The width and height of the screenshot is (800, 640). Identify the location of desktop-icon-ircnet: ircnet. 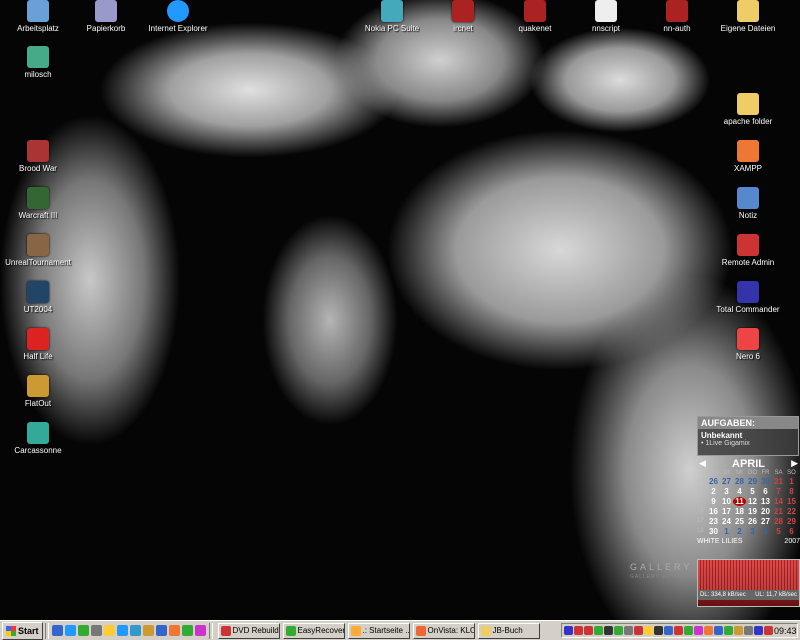
(463, 17).